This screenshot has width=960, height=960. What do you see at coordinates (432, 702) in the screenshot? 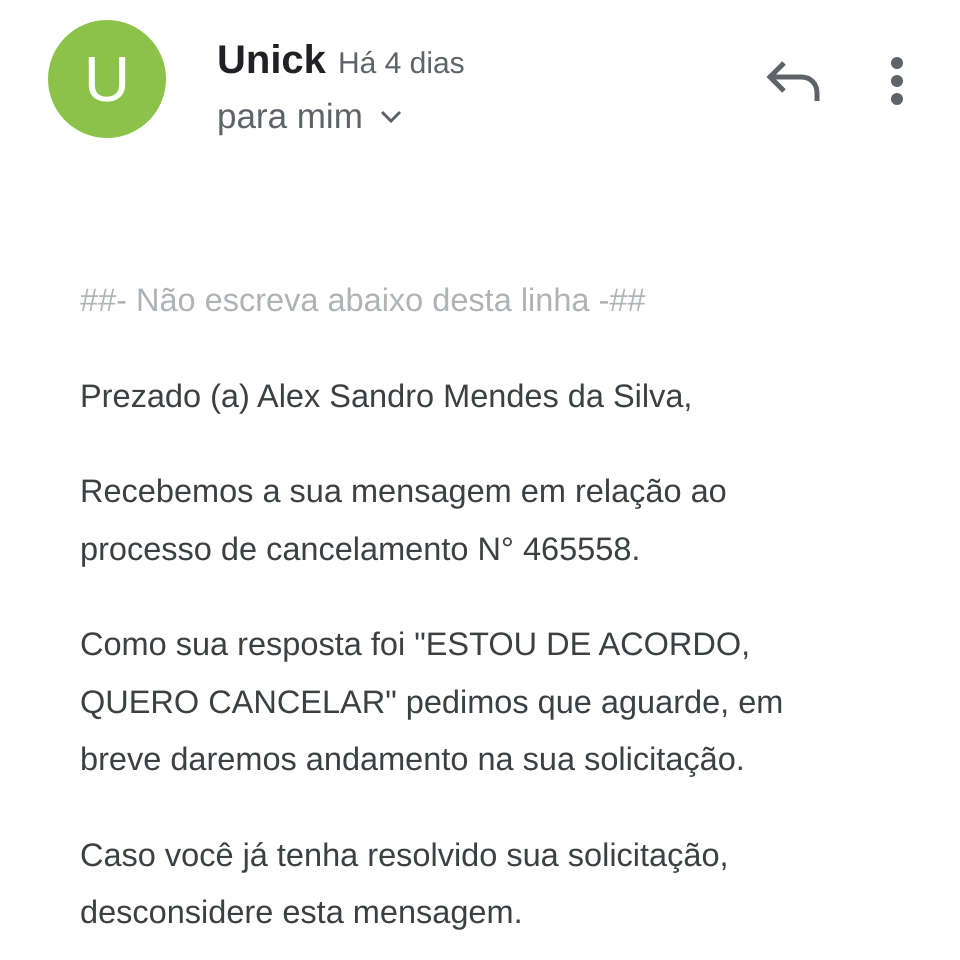
I see `paragraph: Como sua resposta foi "ESTOU DE ACORDO, QUERO CANCELAR" pedimos que aguarde, em breve daremos andamento na sua solicitação.` at bounding box center [432, 702].